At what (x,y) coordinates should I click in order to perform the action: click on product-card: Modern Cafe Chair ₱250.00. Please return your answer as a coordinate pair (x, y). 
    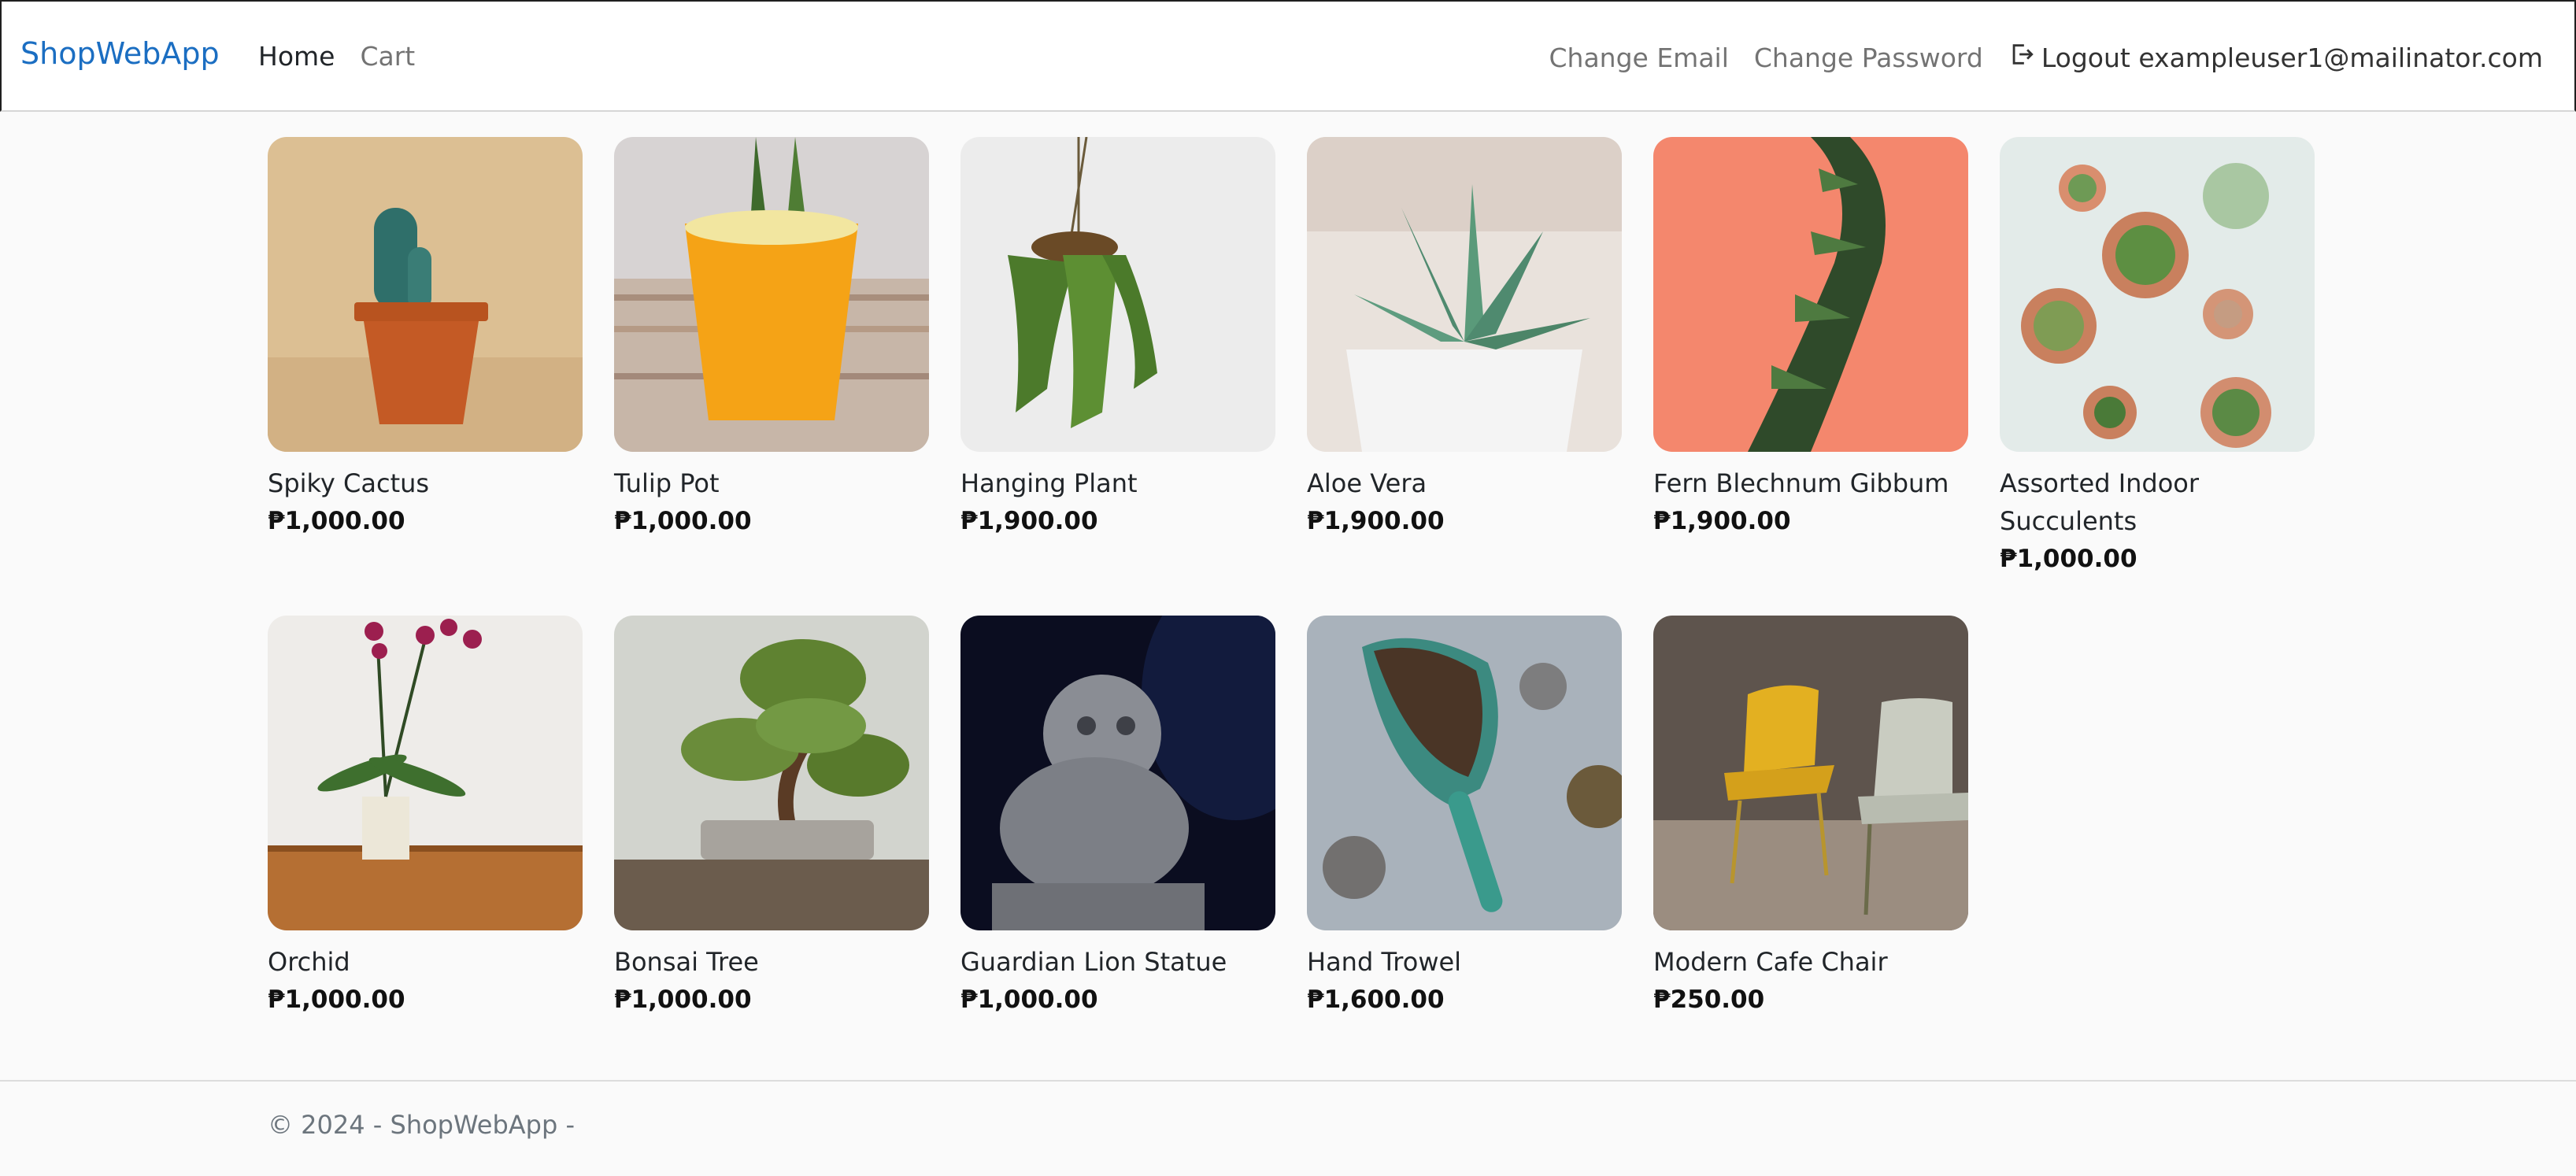
    Looking at the image, I should click on (1810, 817).